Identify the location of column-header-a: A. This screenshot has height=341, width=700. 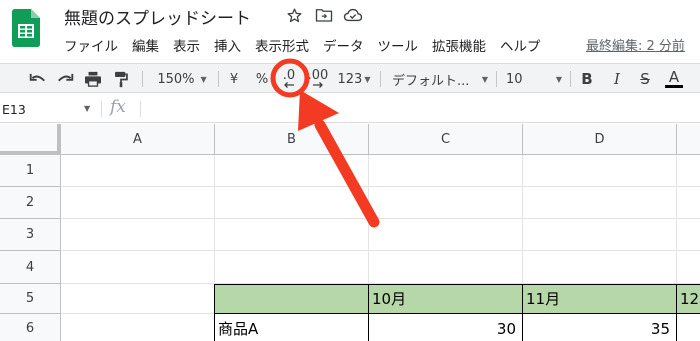
(138, 139).